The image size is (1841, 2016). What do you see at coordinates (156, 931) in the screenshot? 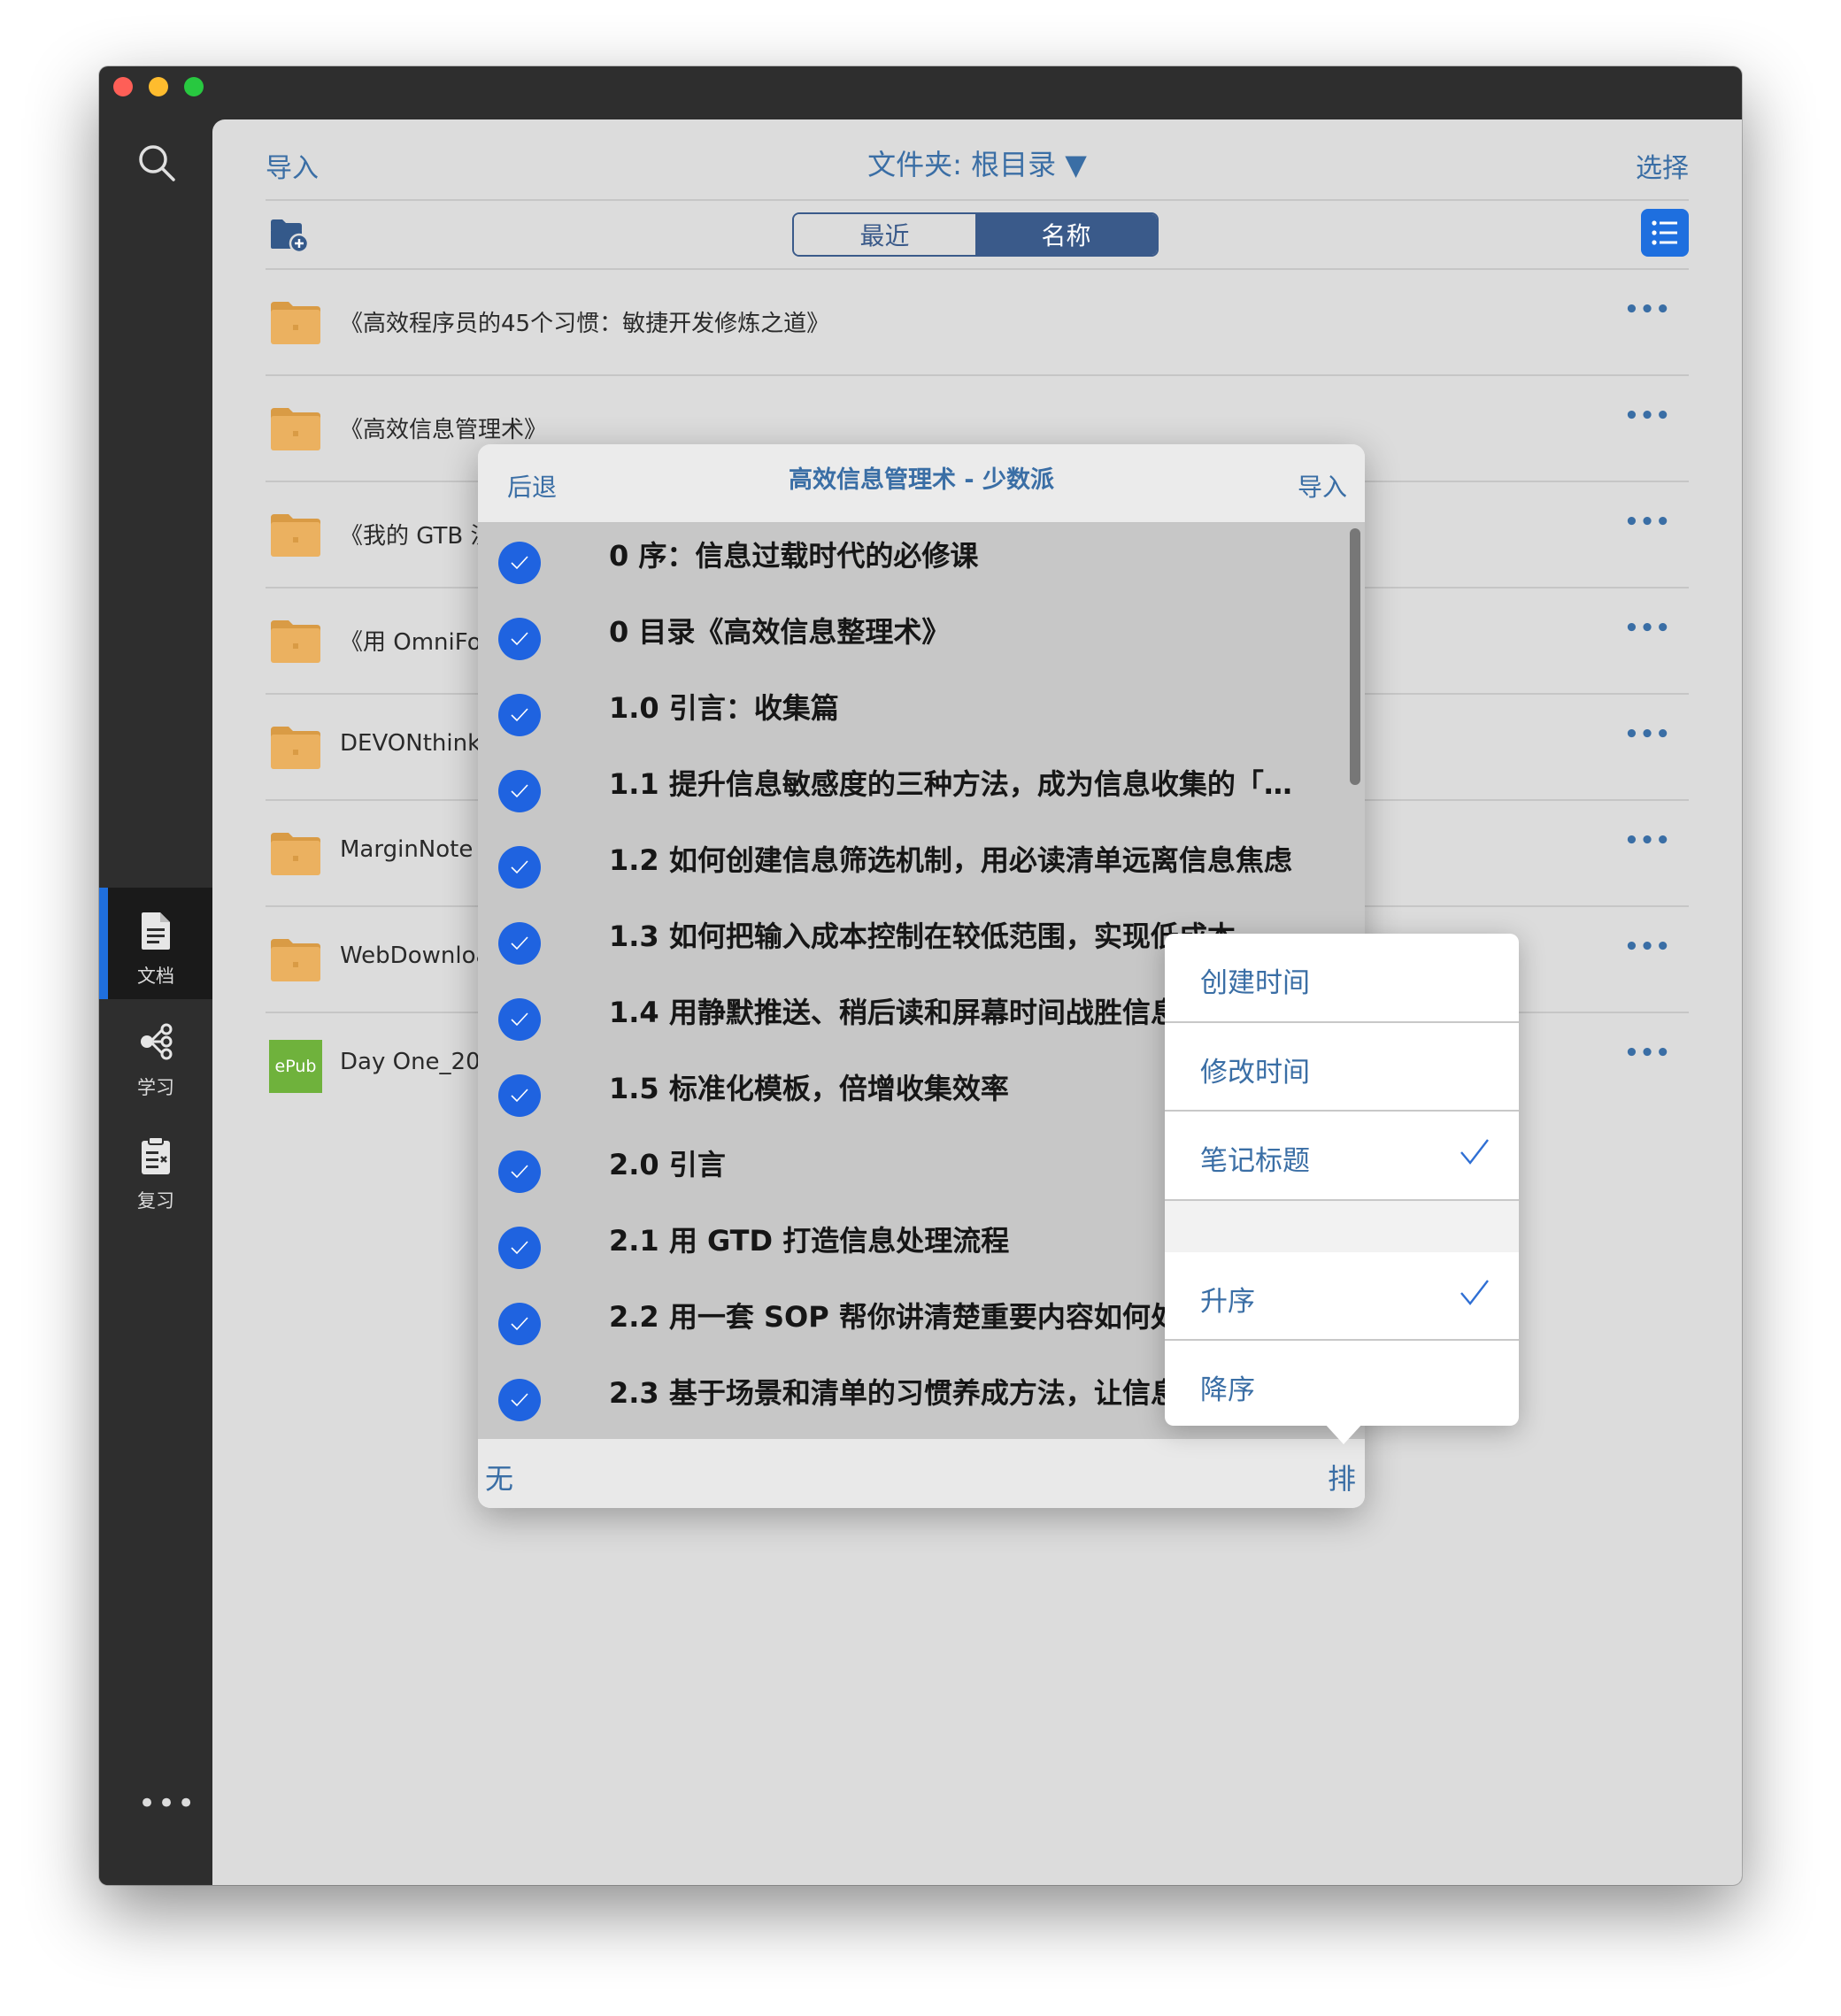
I see `document-icon` at bounding box center [156, 931].